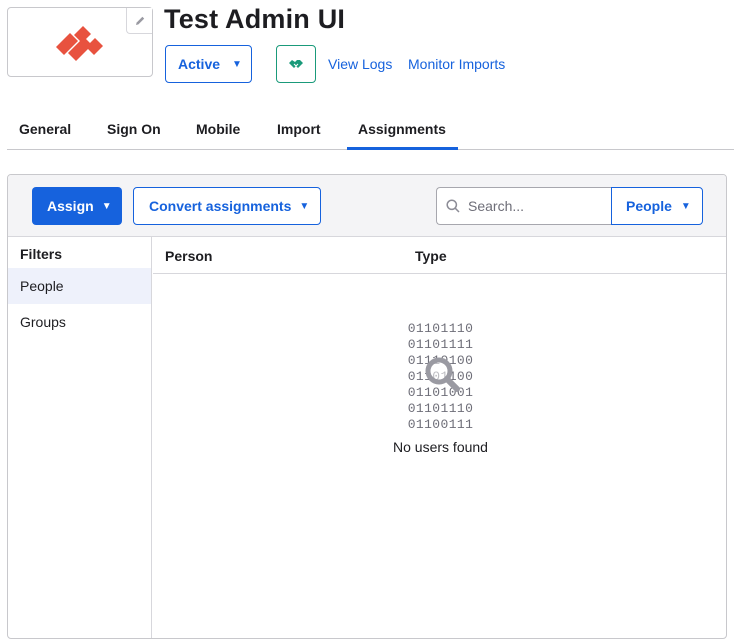  I want to click on tab-sign-on: Sign On, so click(134, 129).